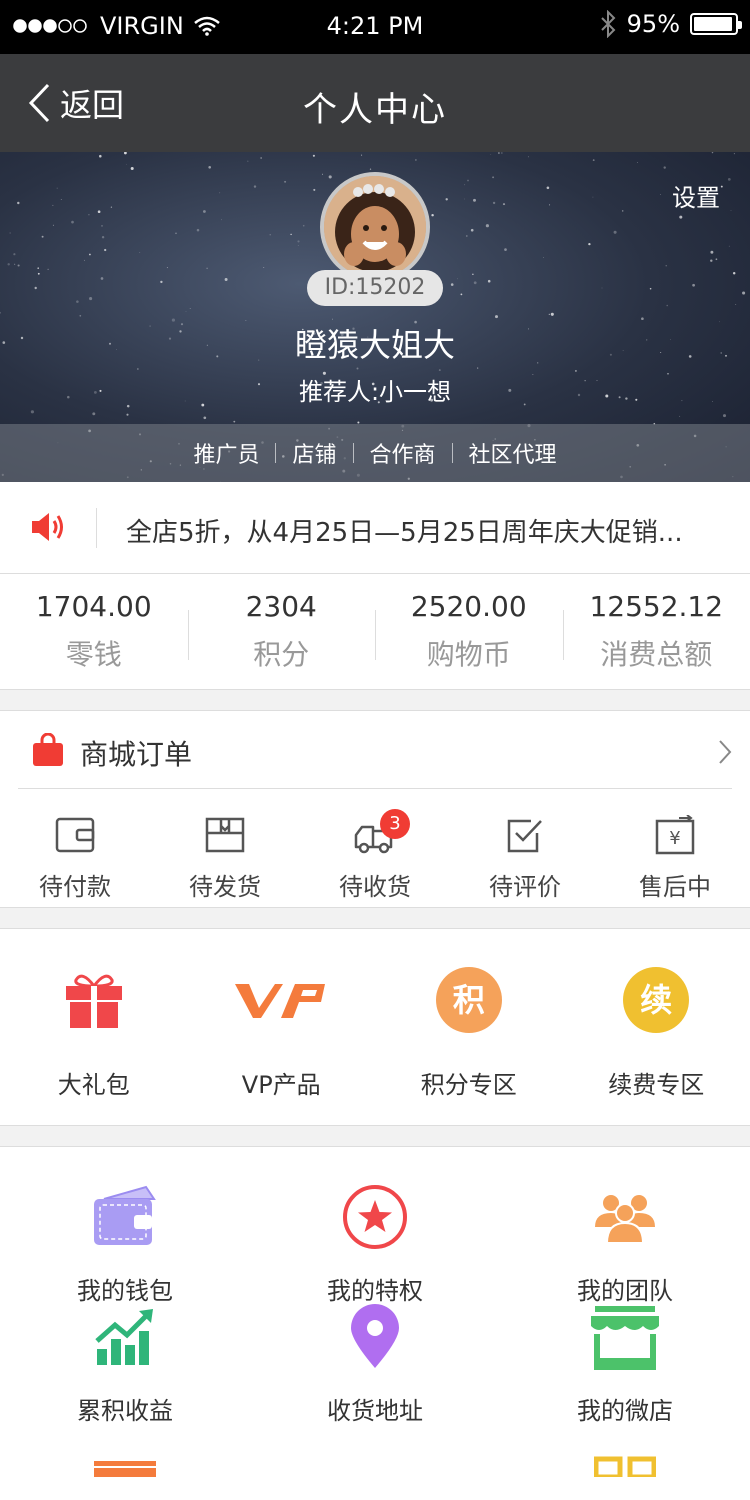 The height and width of the screenshot is (1500, 750). Describe the element at coordinates (469, 631) in the screenshot. I see `stat-shopping-coins: 2520.00 购物币` at that location.